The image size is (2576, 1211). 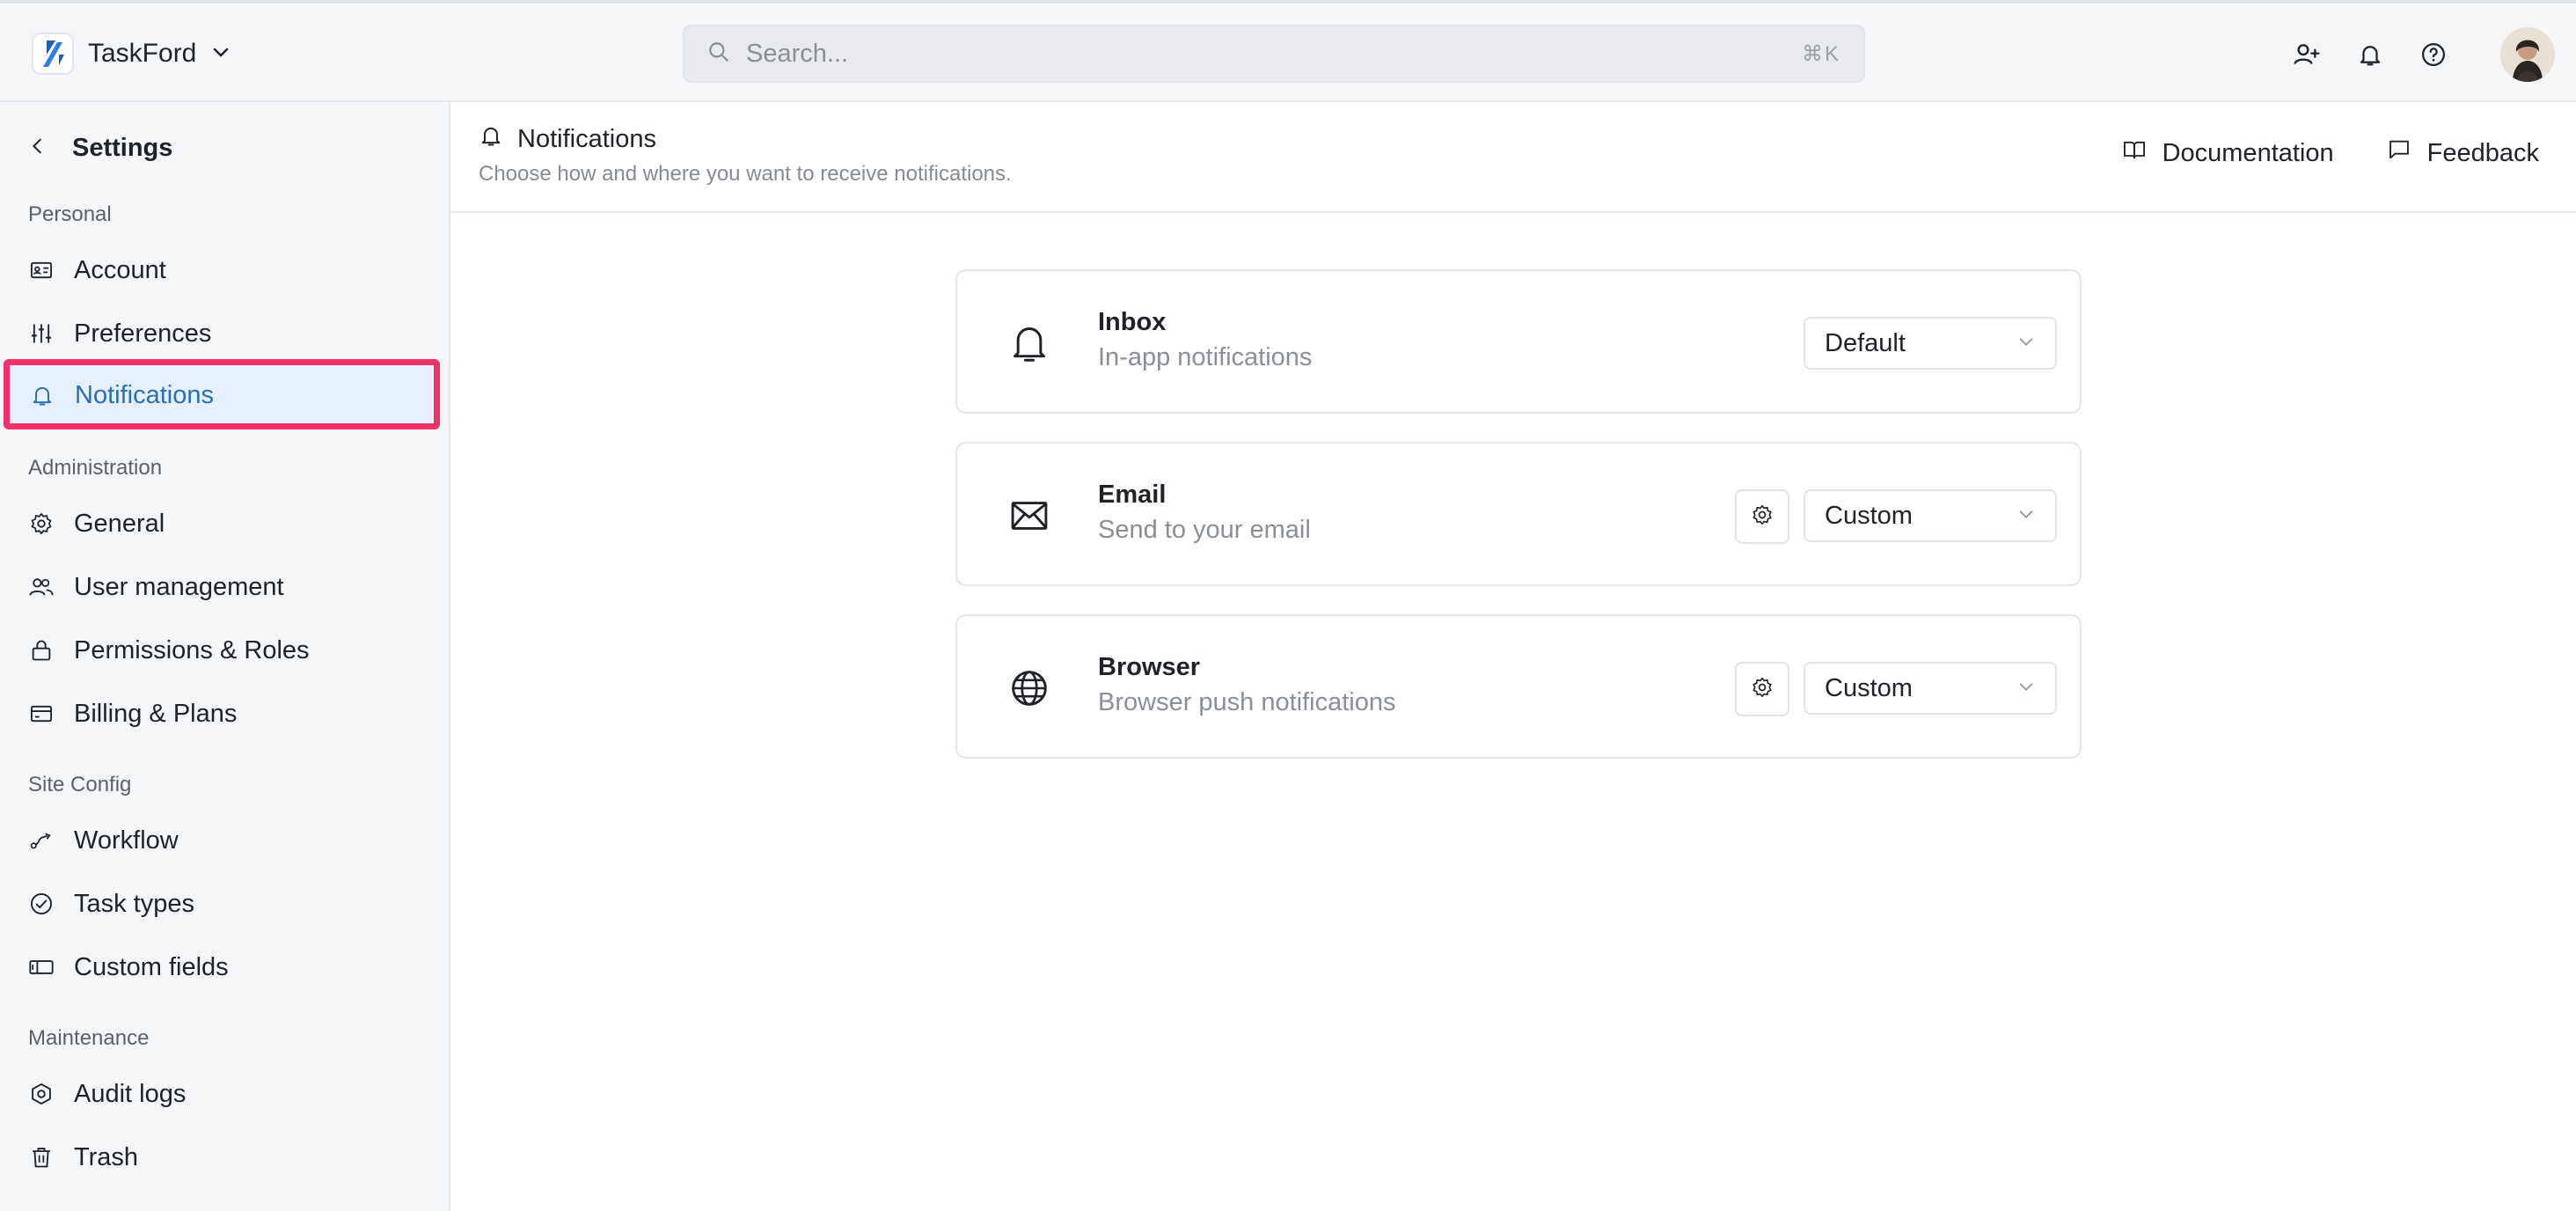 What do you see at coordinates (41, 967) in the screenshot?
I see `custom-field-icon` at bounding box center [41, 967].